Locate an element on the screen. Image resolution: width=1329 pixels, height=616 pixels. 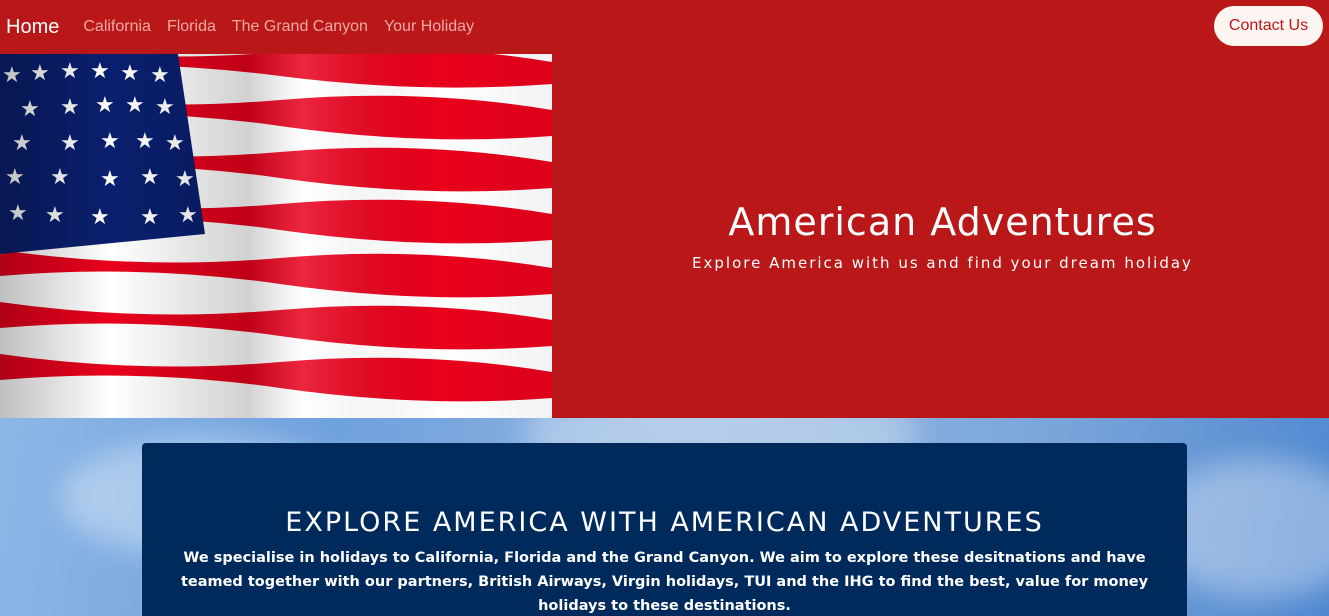
nav-link-florida: Florida is located at coordinates (191, 27).